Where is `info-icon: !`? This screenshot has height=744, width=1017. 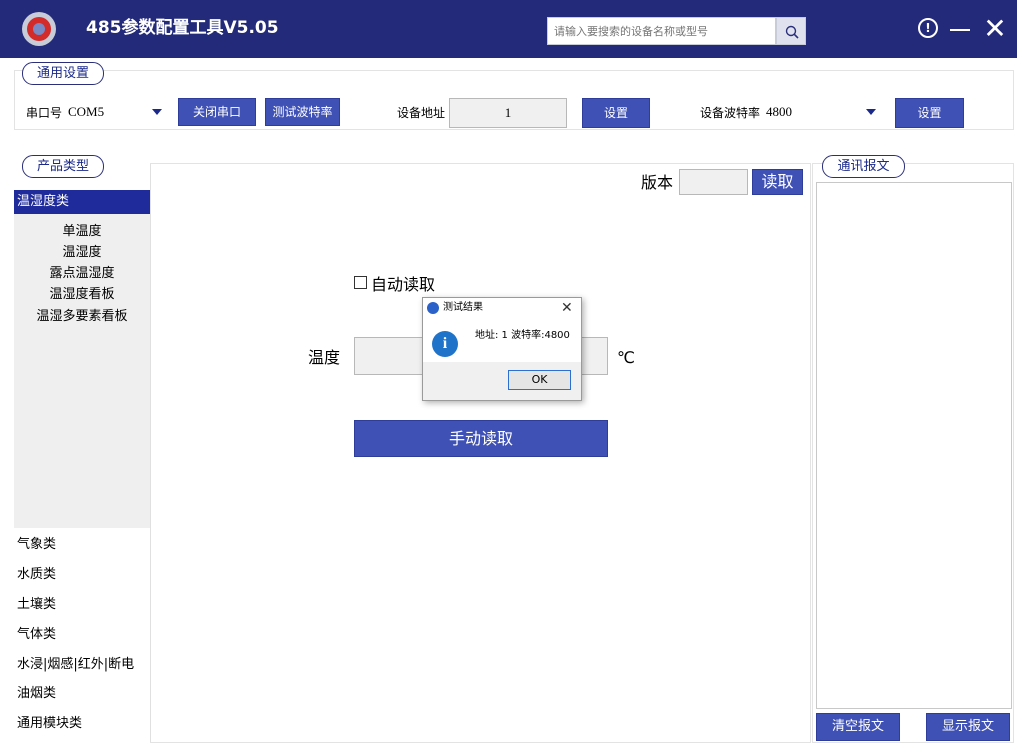
info-icon: ! is located at coordinates (928, 28).